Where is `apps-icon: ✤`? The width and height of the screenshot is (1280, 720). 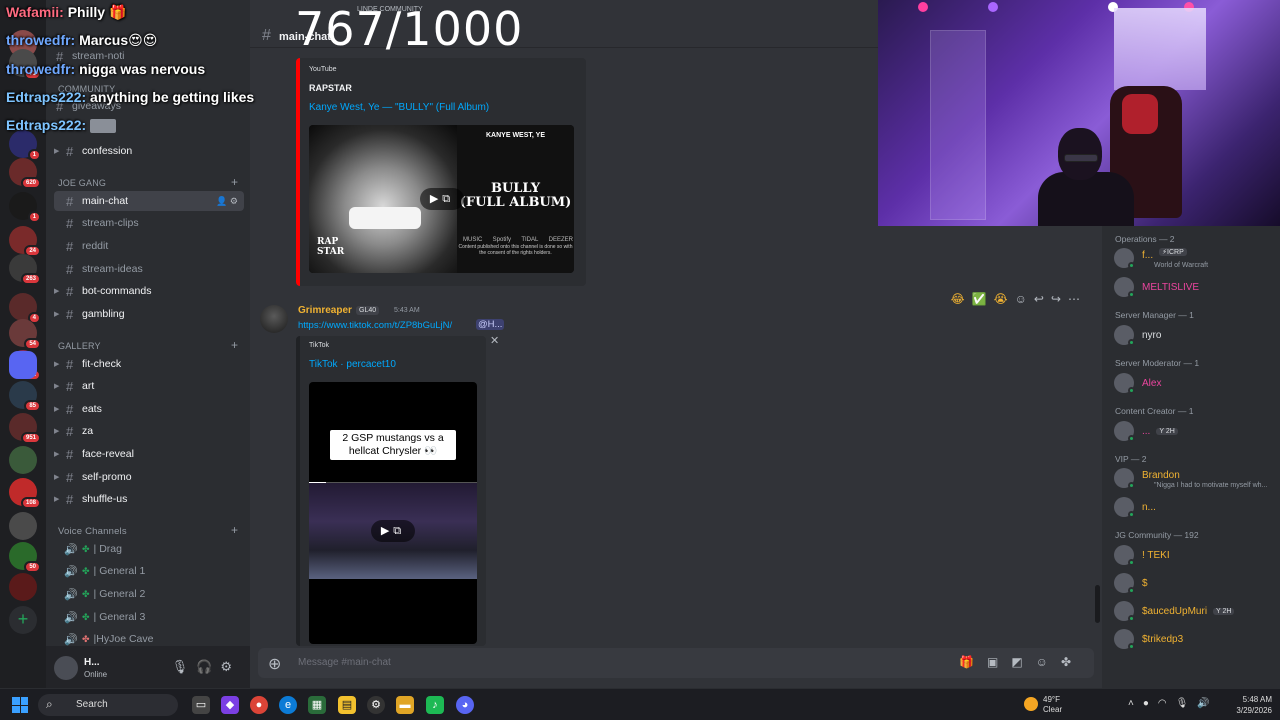 apps-icon: ✤ is located at coordinates (1072, 662).